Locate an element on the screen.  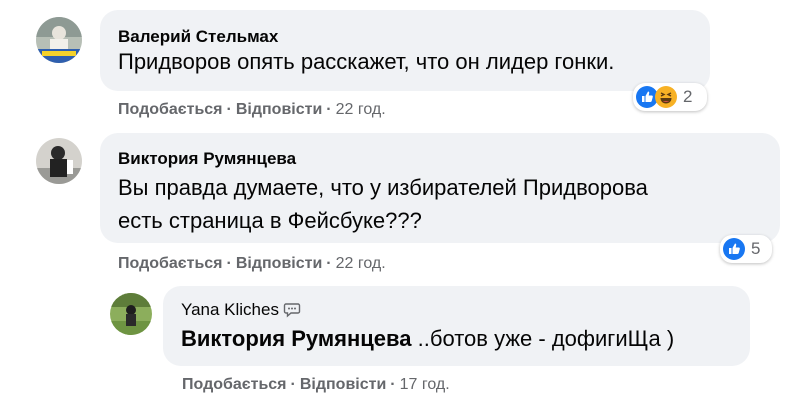
messenger-icon is located at coordinates (292, 310).